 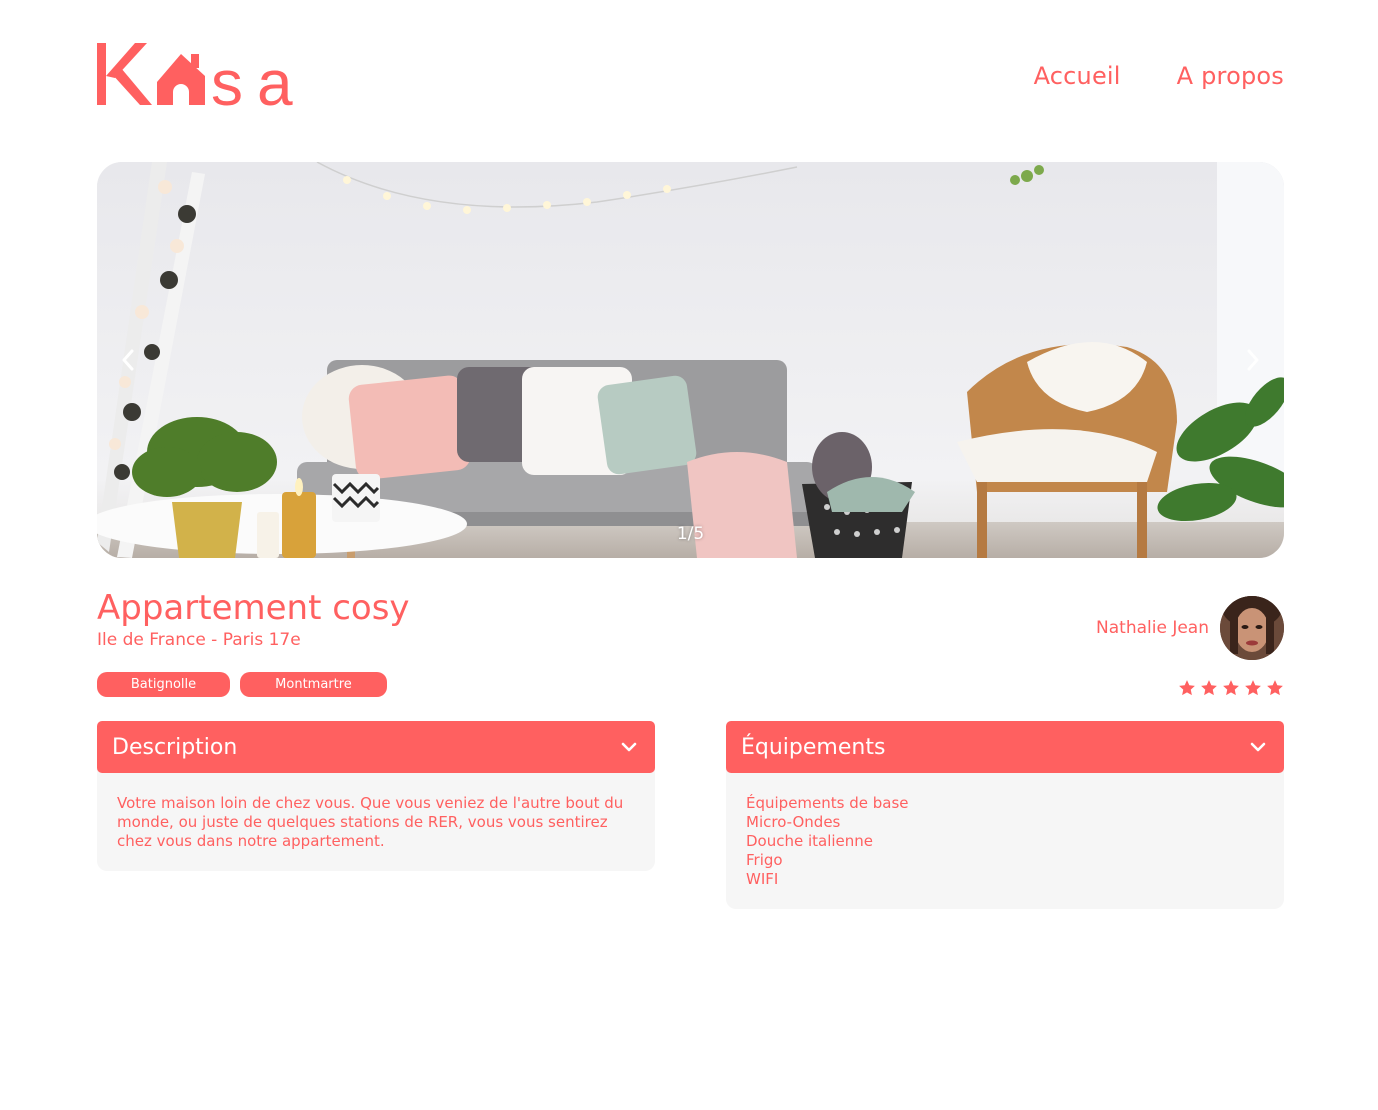 What do you see at coordinates (793, 822) in the screenshot?
I see `list-item: Micro-Ondes` at bounding box center [793, 822].